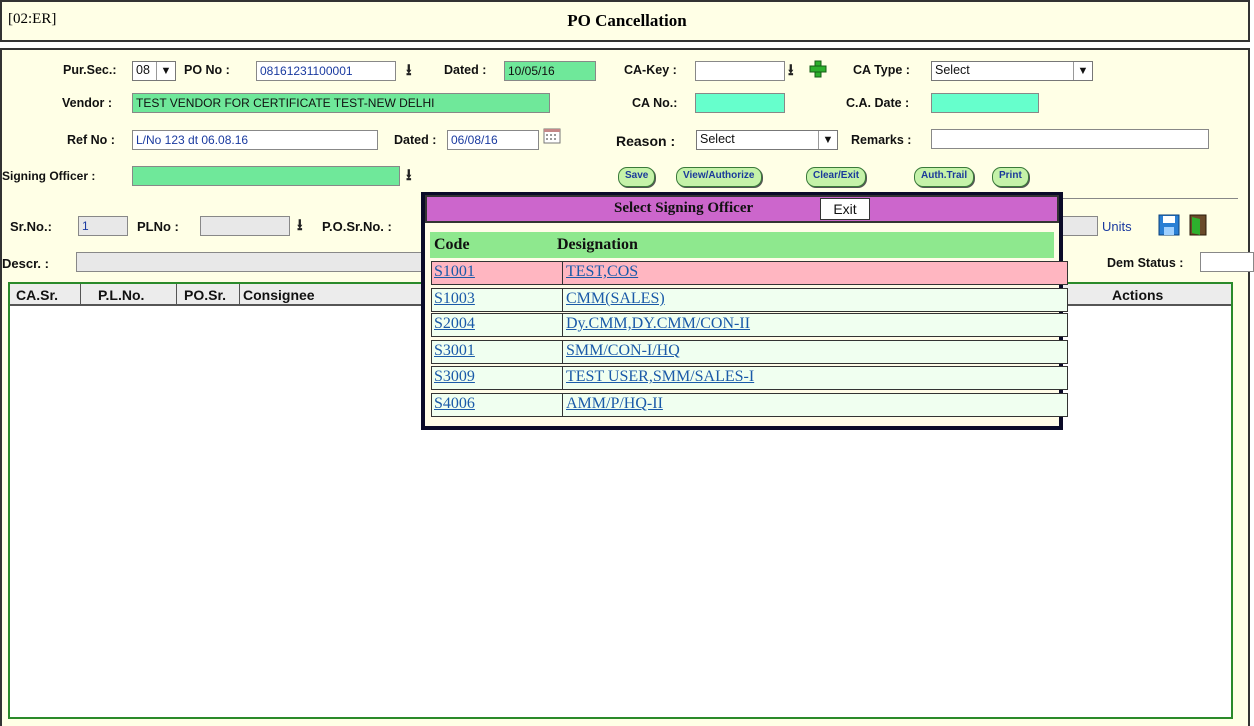  I want to click on po-no-input: 08161231100001, so click(326, 71).